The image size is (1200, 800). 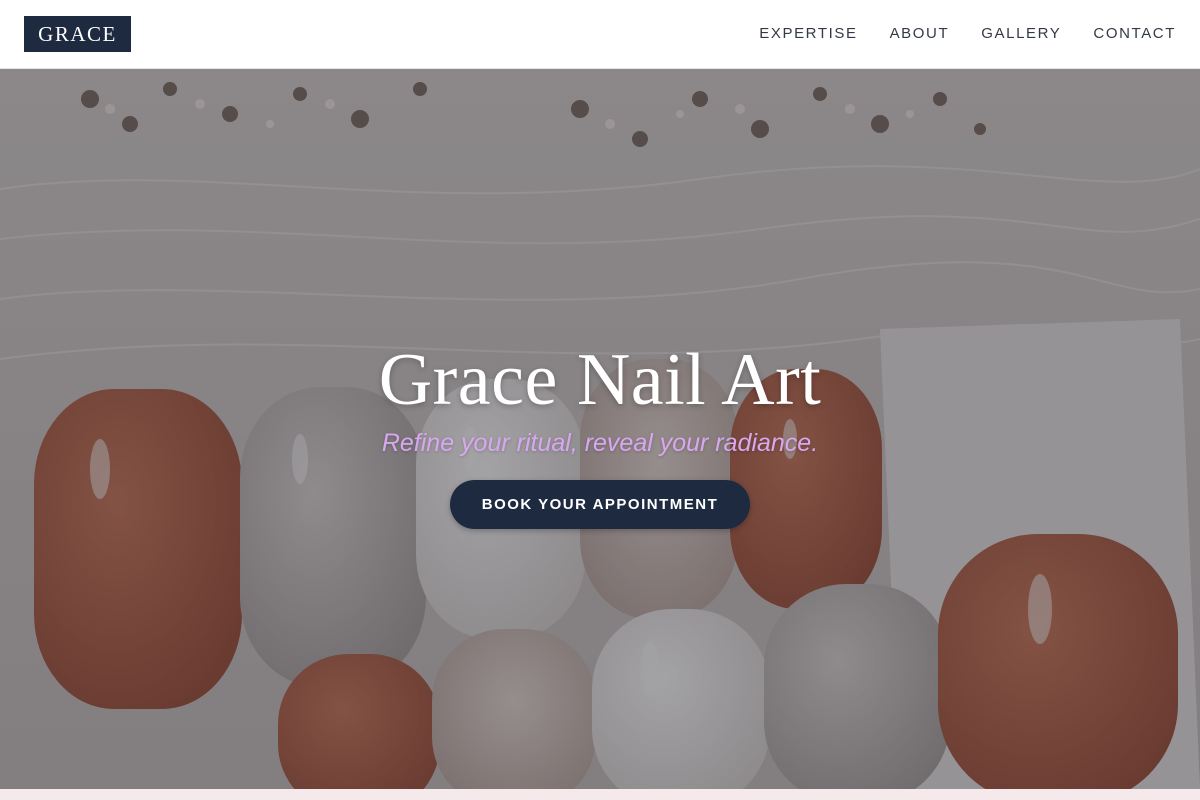 What do you see at coordinates (77, 34) in the screenshot?
I see `logo: GRACE` at bounding box center [77, 34].